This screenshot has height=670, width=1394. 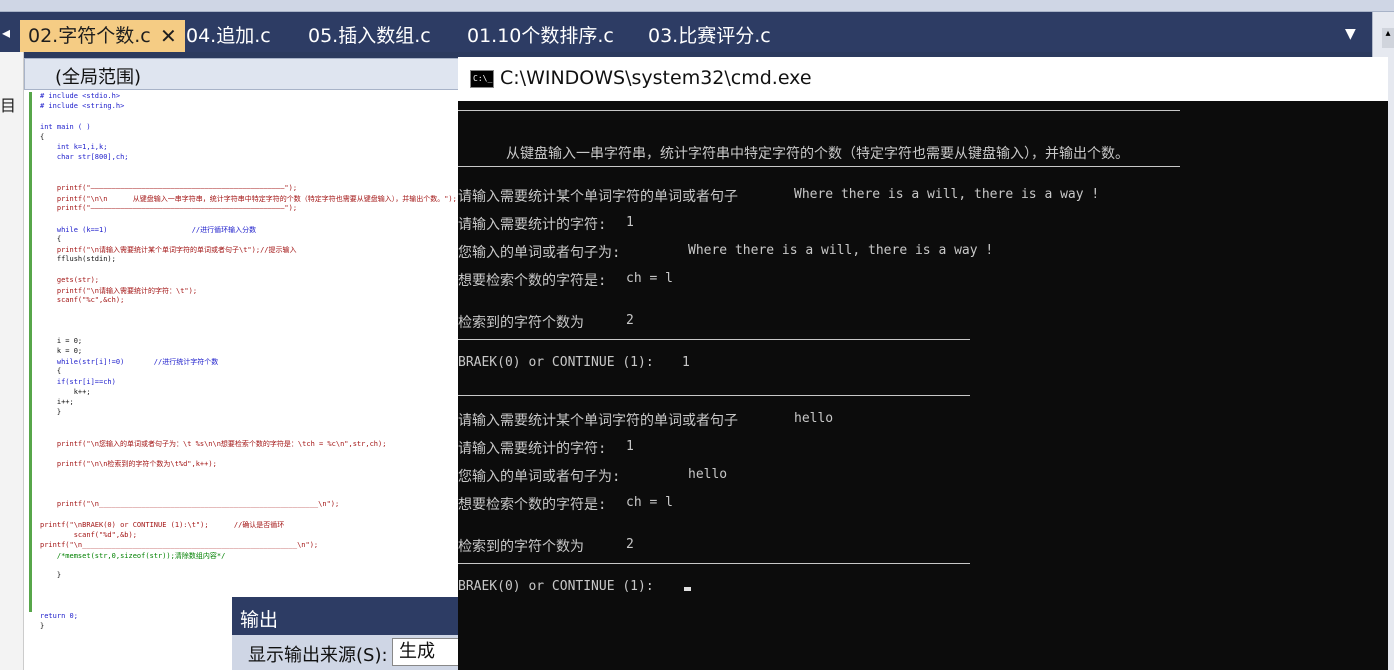 I want to click on scope-label: (全局范围), so click(x=98, y=77).